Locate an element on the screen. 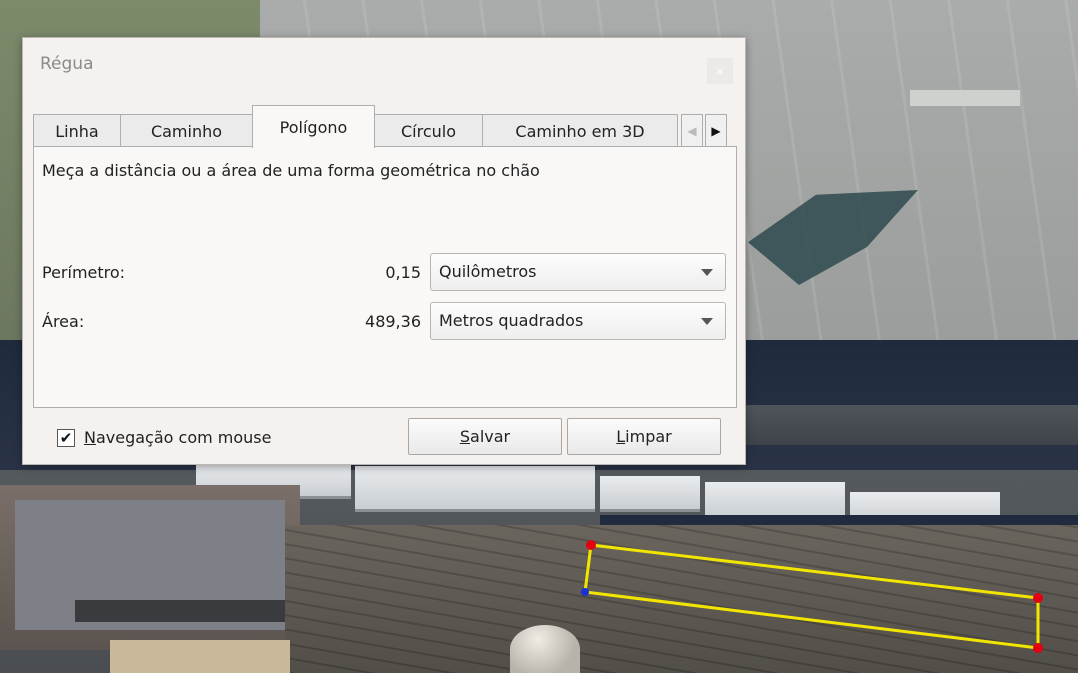  chevron-left-icon: ◀ is located at coordinates (692, 130).